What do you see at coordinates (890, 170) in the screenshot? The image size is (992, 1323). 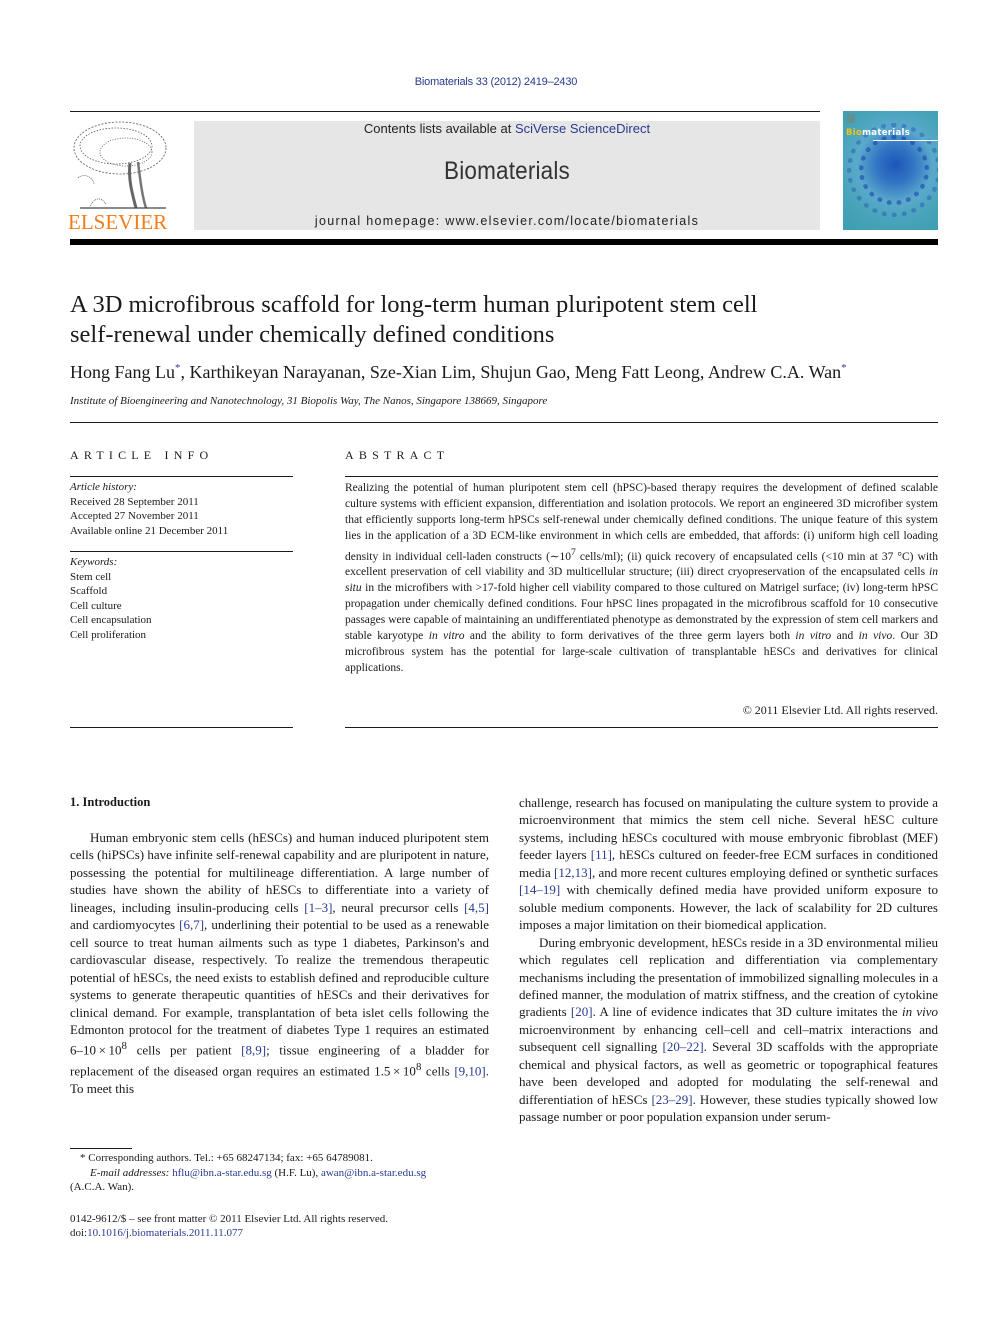 I see `journal-cover-image: Biomaterials` at bounding box center [890, 170].